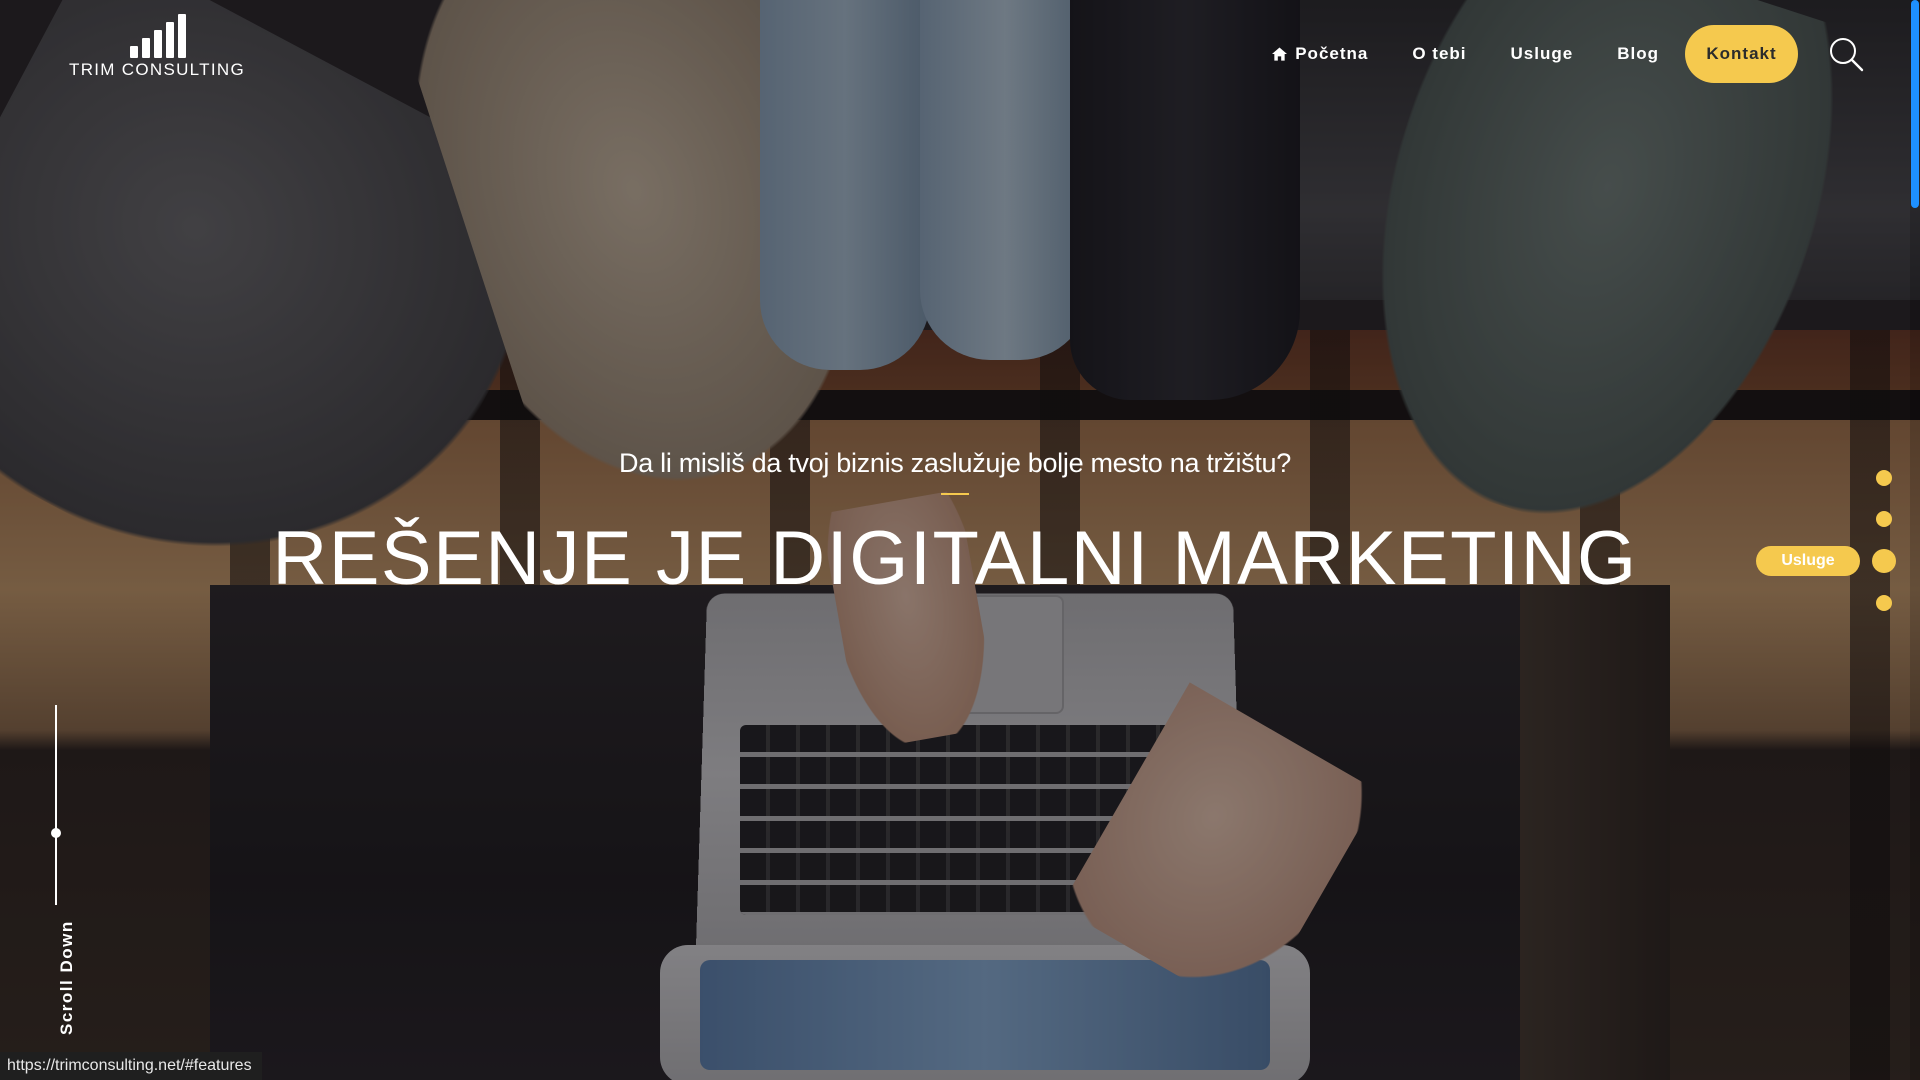  Describe the element at coordinates (56, 805) in the screenshot. I see `scroll-indicator-line` at that location.